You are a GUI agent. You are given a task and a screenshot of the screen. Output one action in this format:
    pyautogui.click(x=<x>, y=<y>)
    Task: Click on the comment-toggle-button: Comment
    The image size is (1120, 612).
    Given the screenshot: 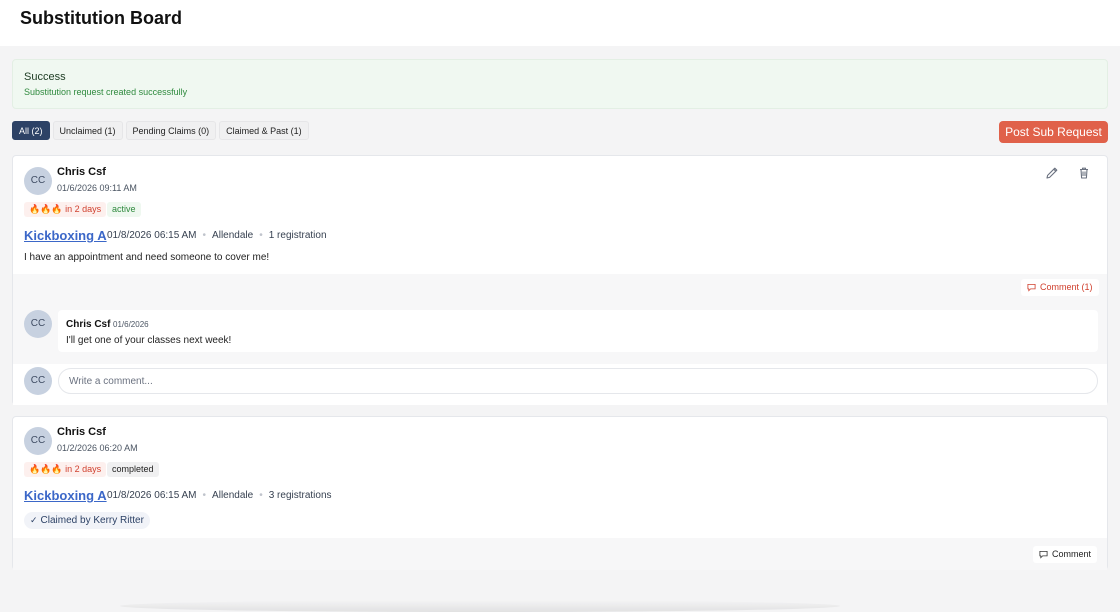 What is the action you would take?
    pyautogui.click(x=1065, y=554)
    